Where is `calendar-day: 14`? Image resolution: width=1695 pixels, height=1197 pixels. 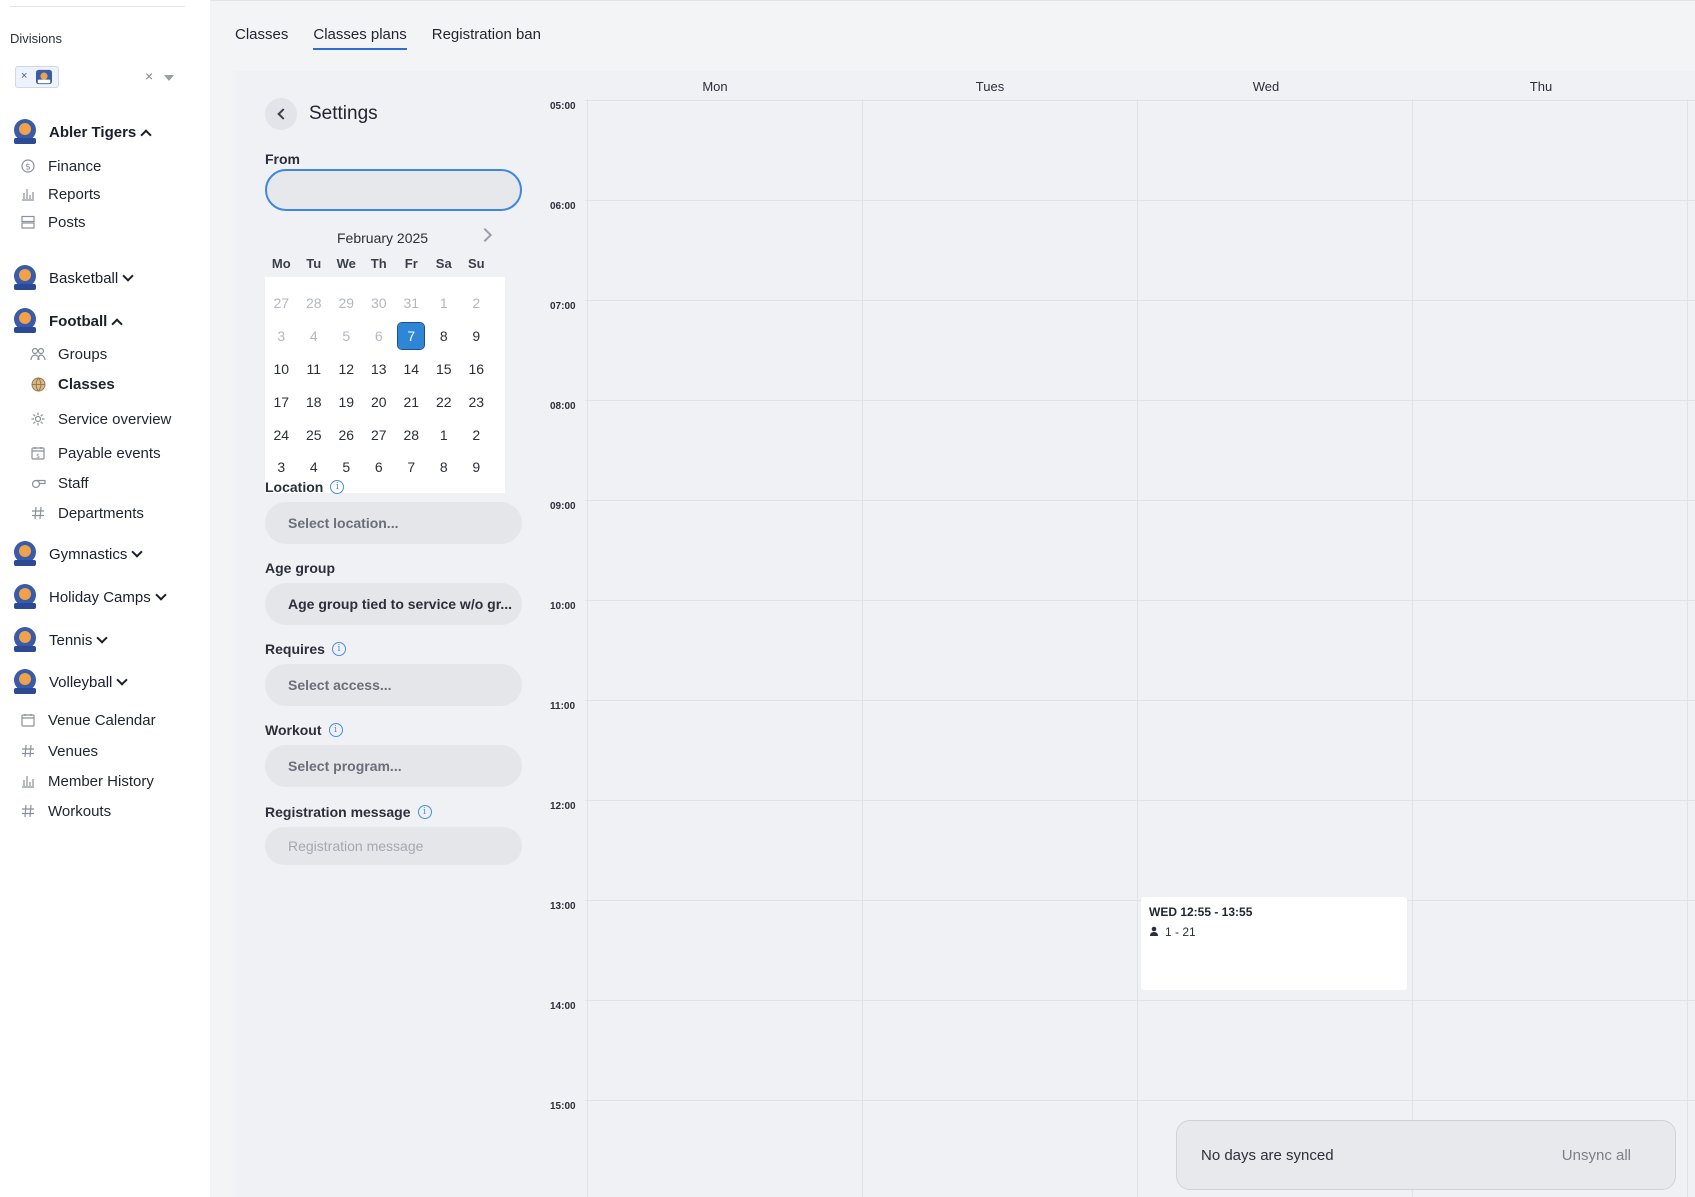 calendar-day: 14 is located at coordinates (411, 369).